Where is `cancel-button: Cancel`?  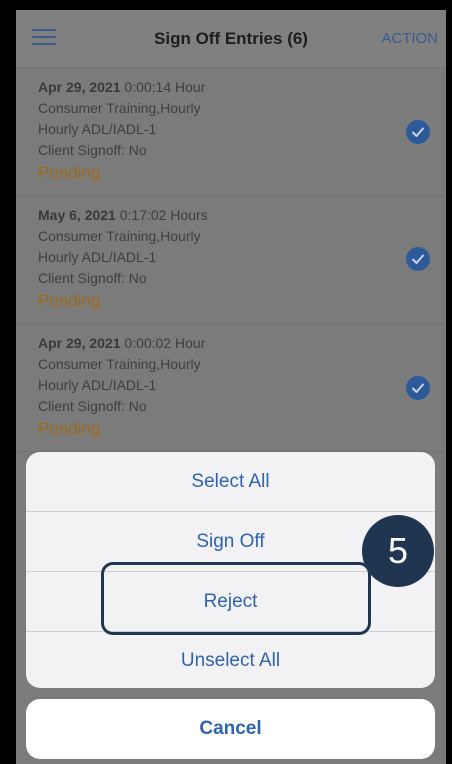 cancel-button: Cancel is located at coordinates (230, 729).